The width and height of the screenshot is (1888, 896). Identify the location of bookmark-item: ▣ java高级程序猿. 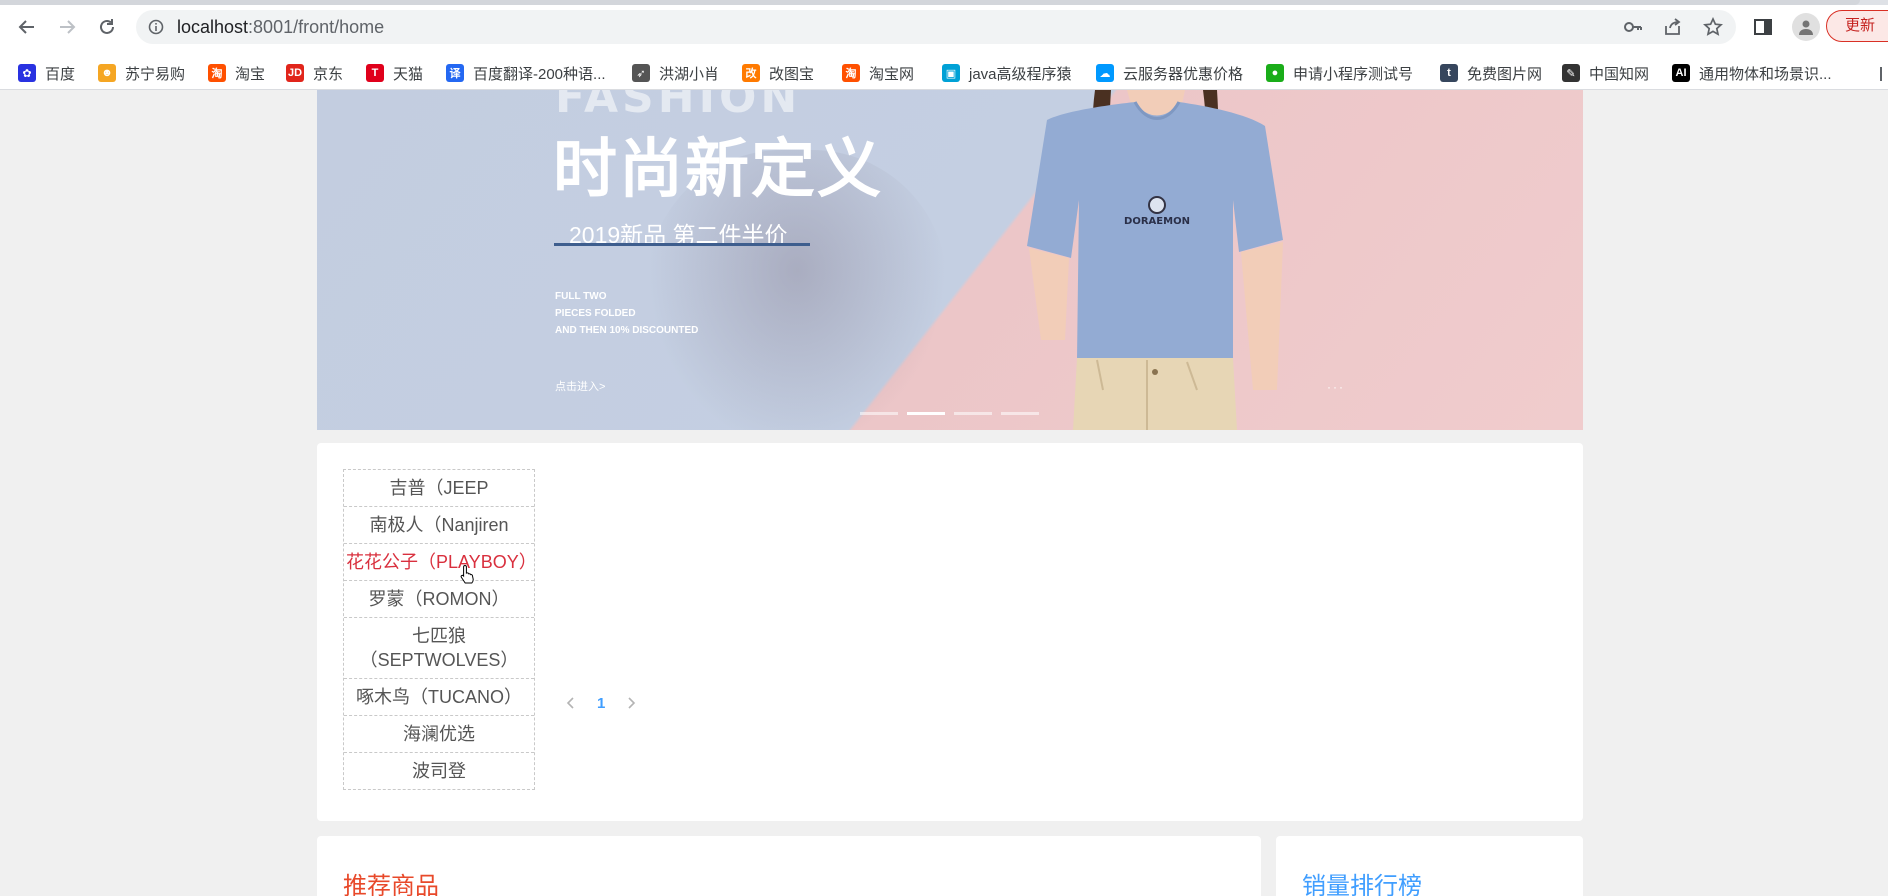
(1007, 73).